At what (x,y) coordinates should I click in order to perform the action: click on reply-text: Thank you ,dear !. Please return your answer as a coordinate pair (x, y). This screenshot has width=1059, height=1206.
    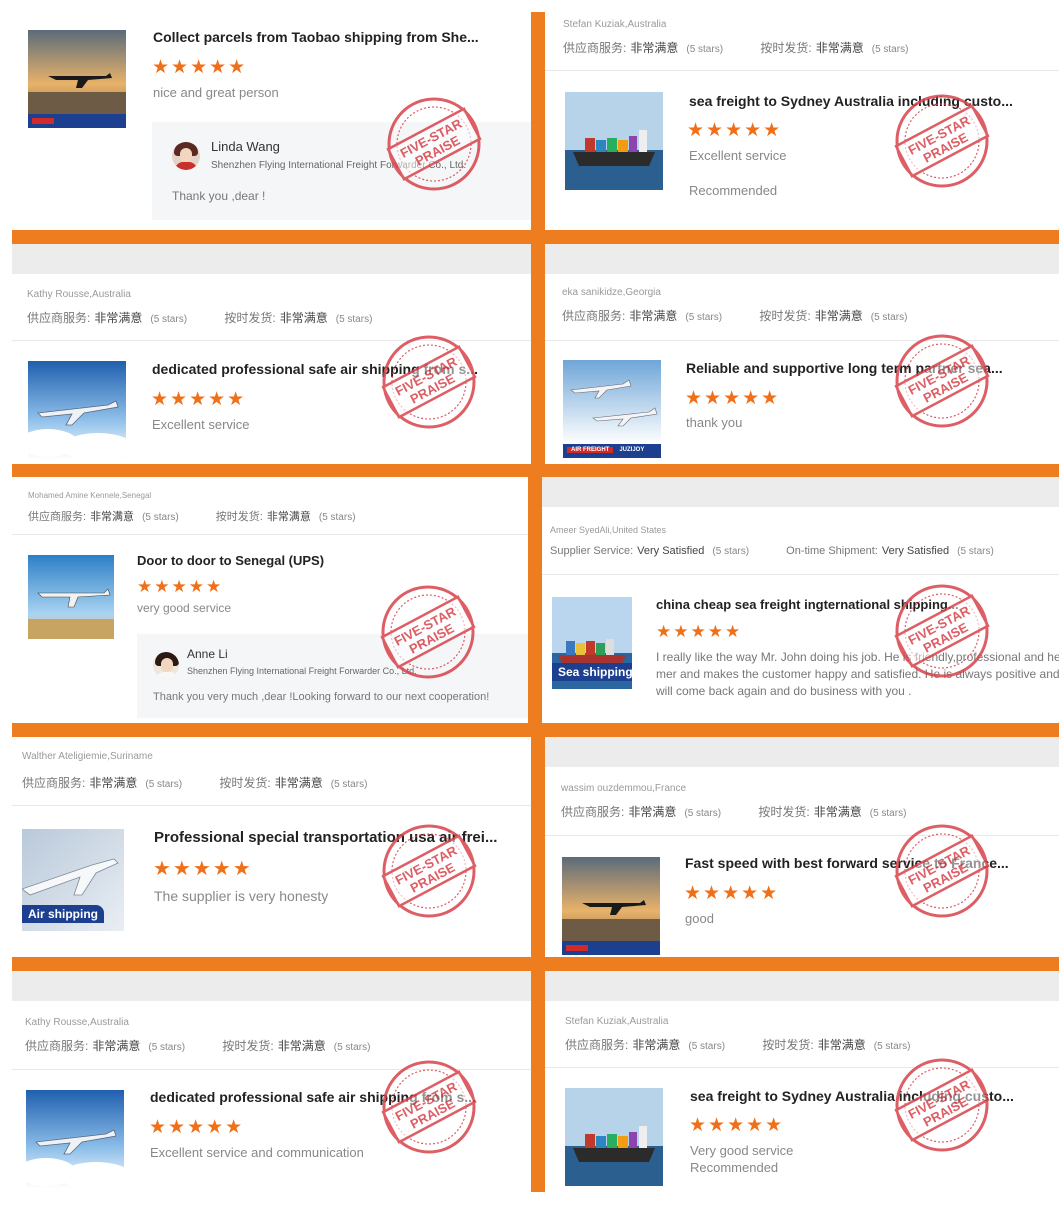
    Looking at the image, I should click on (219, 196).